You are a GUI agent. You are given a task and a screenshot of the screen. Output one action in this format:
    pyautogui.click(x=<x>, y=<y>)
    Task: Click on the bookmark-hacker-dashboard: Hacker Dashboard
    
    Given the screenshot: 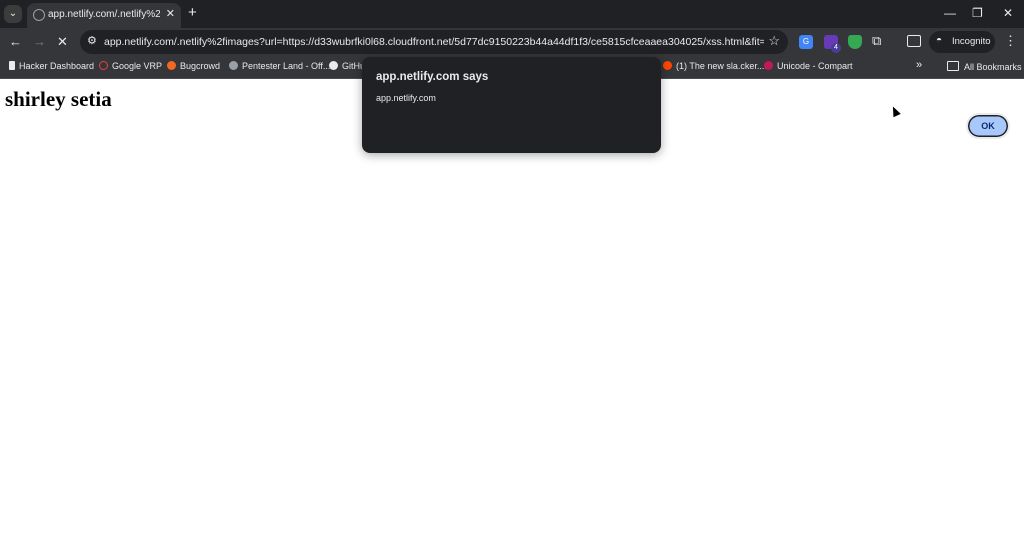 What is the action you would take?
    pyautogui.click(x=51, y=66)
    